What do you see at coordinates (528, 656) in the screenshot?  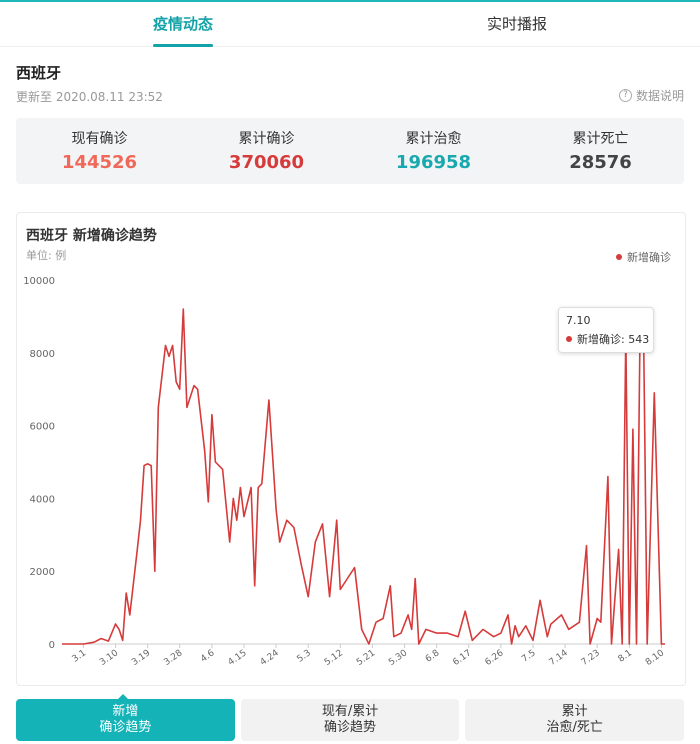 I see `x-tick-label: 7.5` at bounding box center [528, 656].